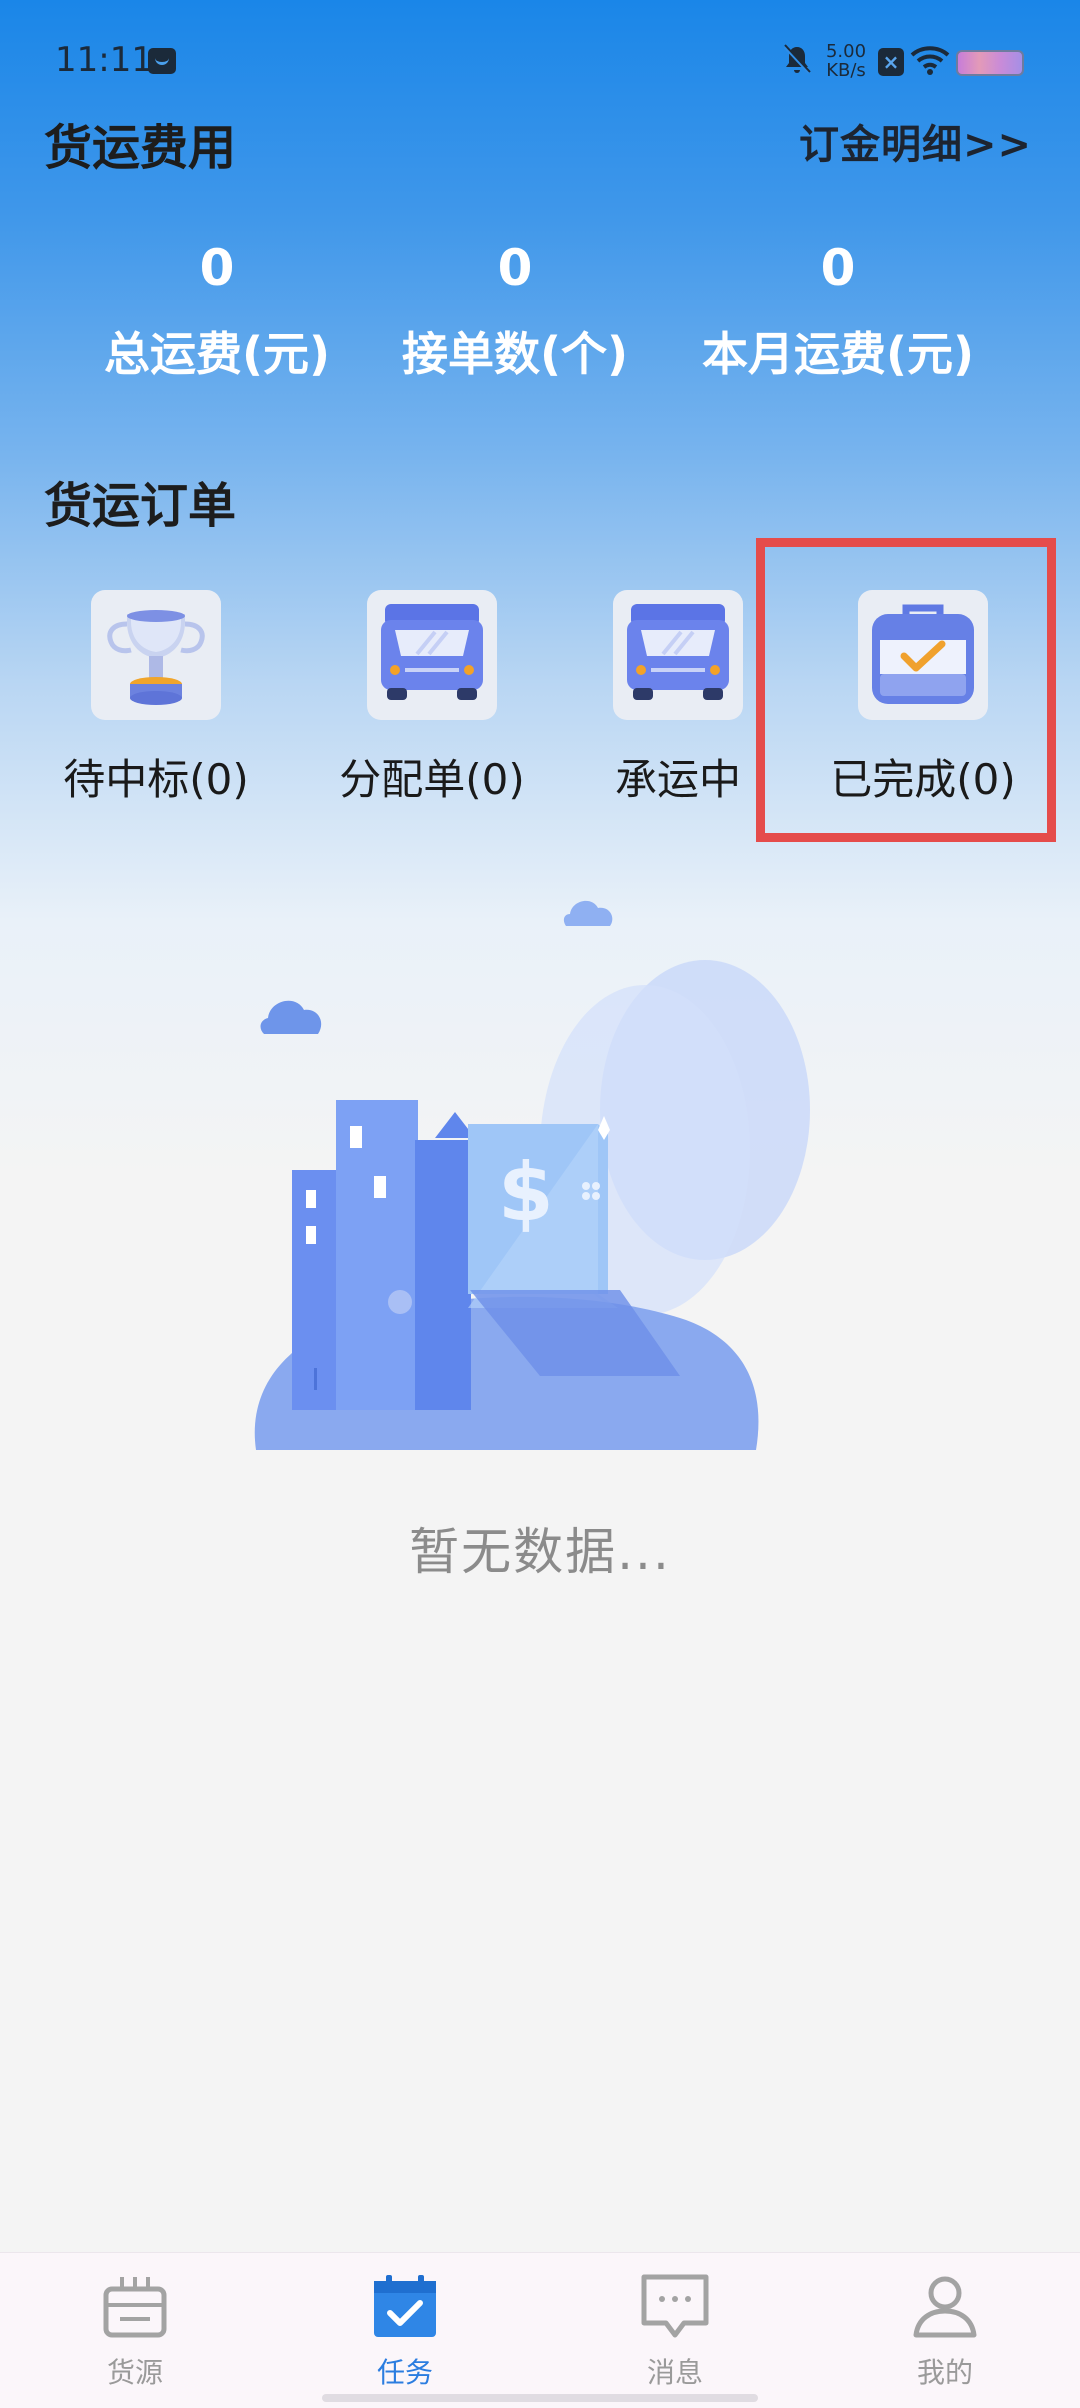  I want to click on stat-label: 总运费(元), so click(217, 354).